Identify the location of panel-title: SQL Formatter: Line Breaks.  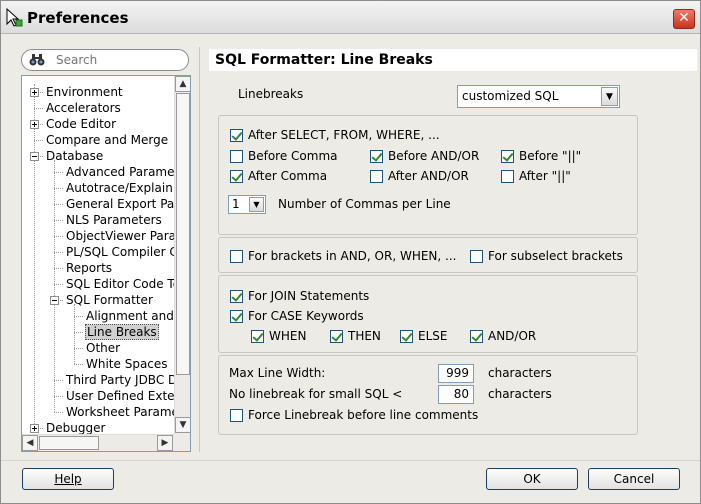
(453, 60).